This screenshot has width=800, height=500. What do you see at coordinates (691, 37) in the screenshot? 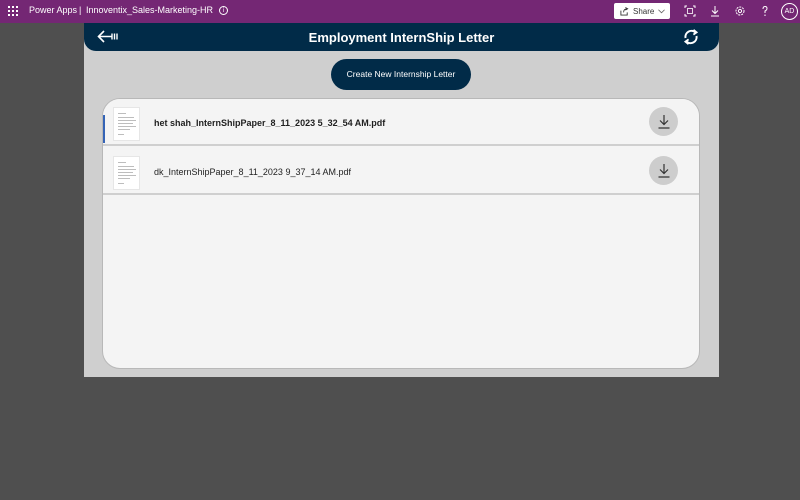
I see `refresh-icon` at bounding box center [691, 37].